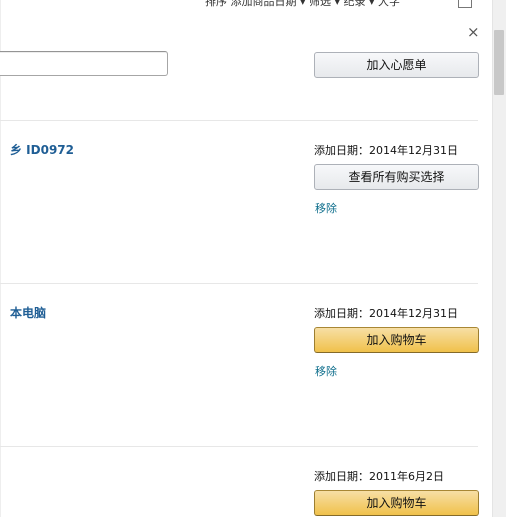  What do you see at coordinates (379, 476) in the screenshot?
I see `date-added: 添加日期：2011年6月2日` at bounding box center [379, 476].